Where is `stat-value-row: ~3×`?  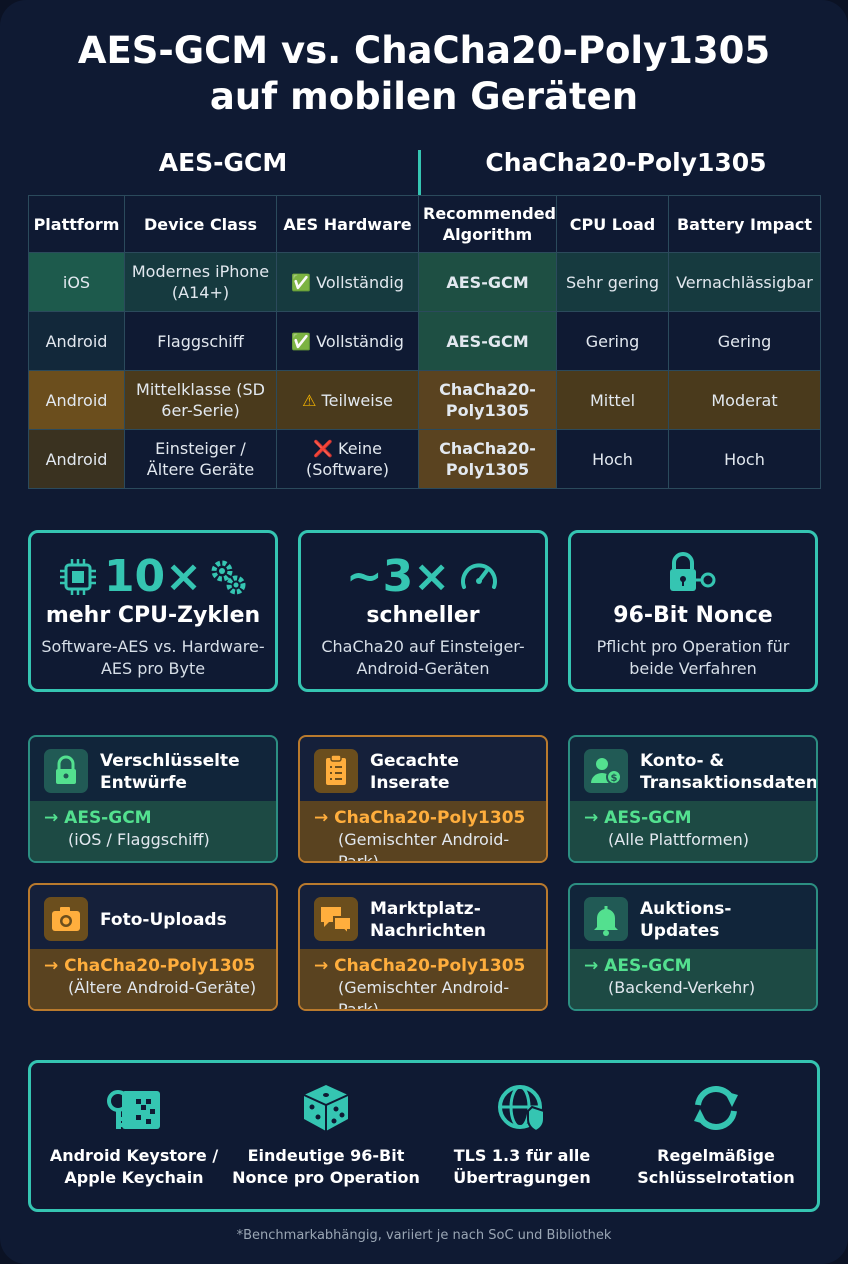
stat-value-row: ~3× is located at coordinates (423, 576).